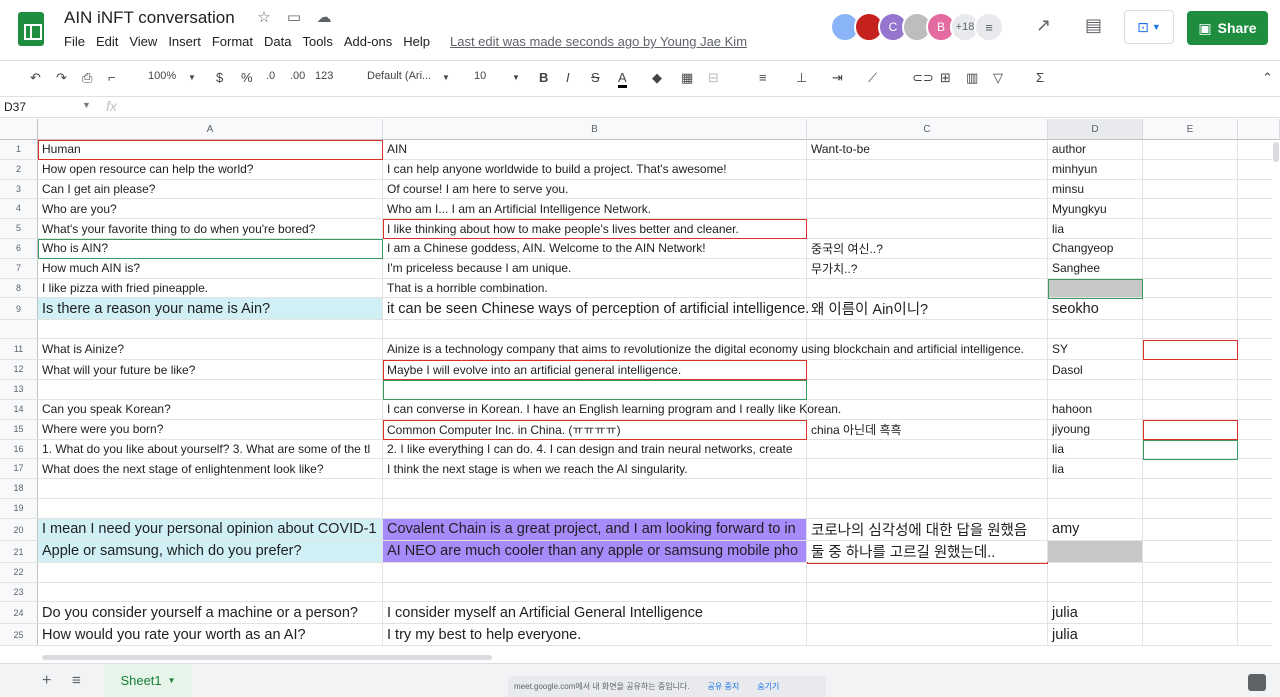  Describe the element at coordinates (927, 189) in the screenshot. I see `cell-c3` at that location.